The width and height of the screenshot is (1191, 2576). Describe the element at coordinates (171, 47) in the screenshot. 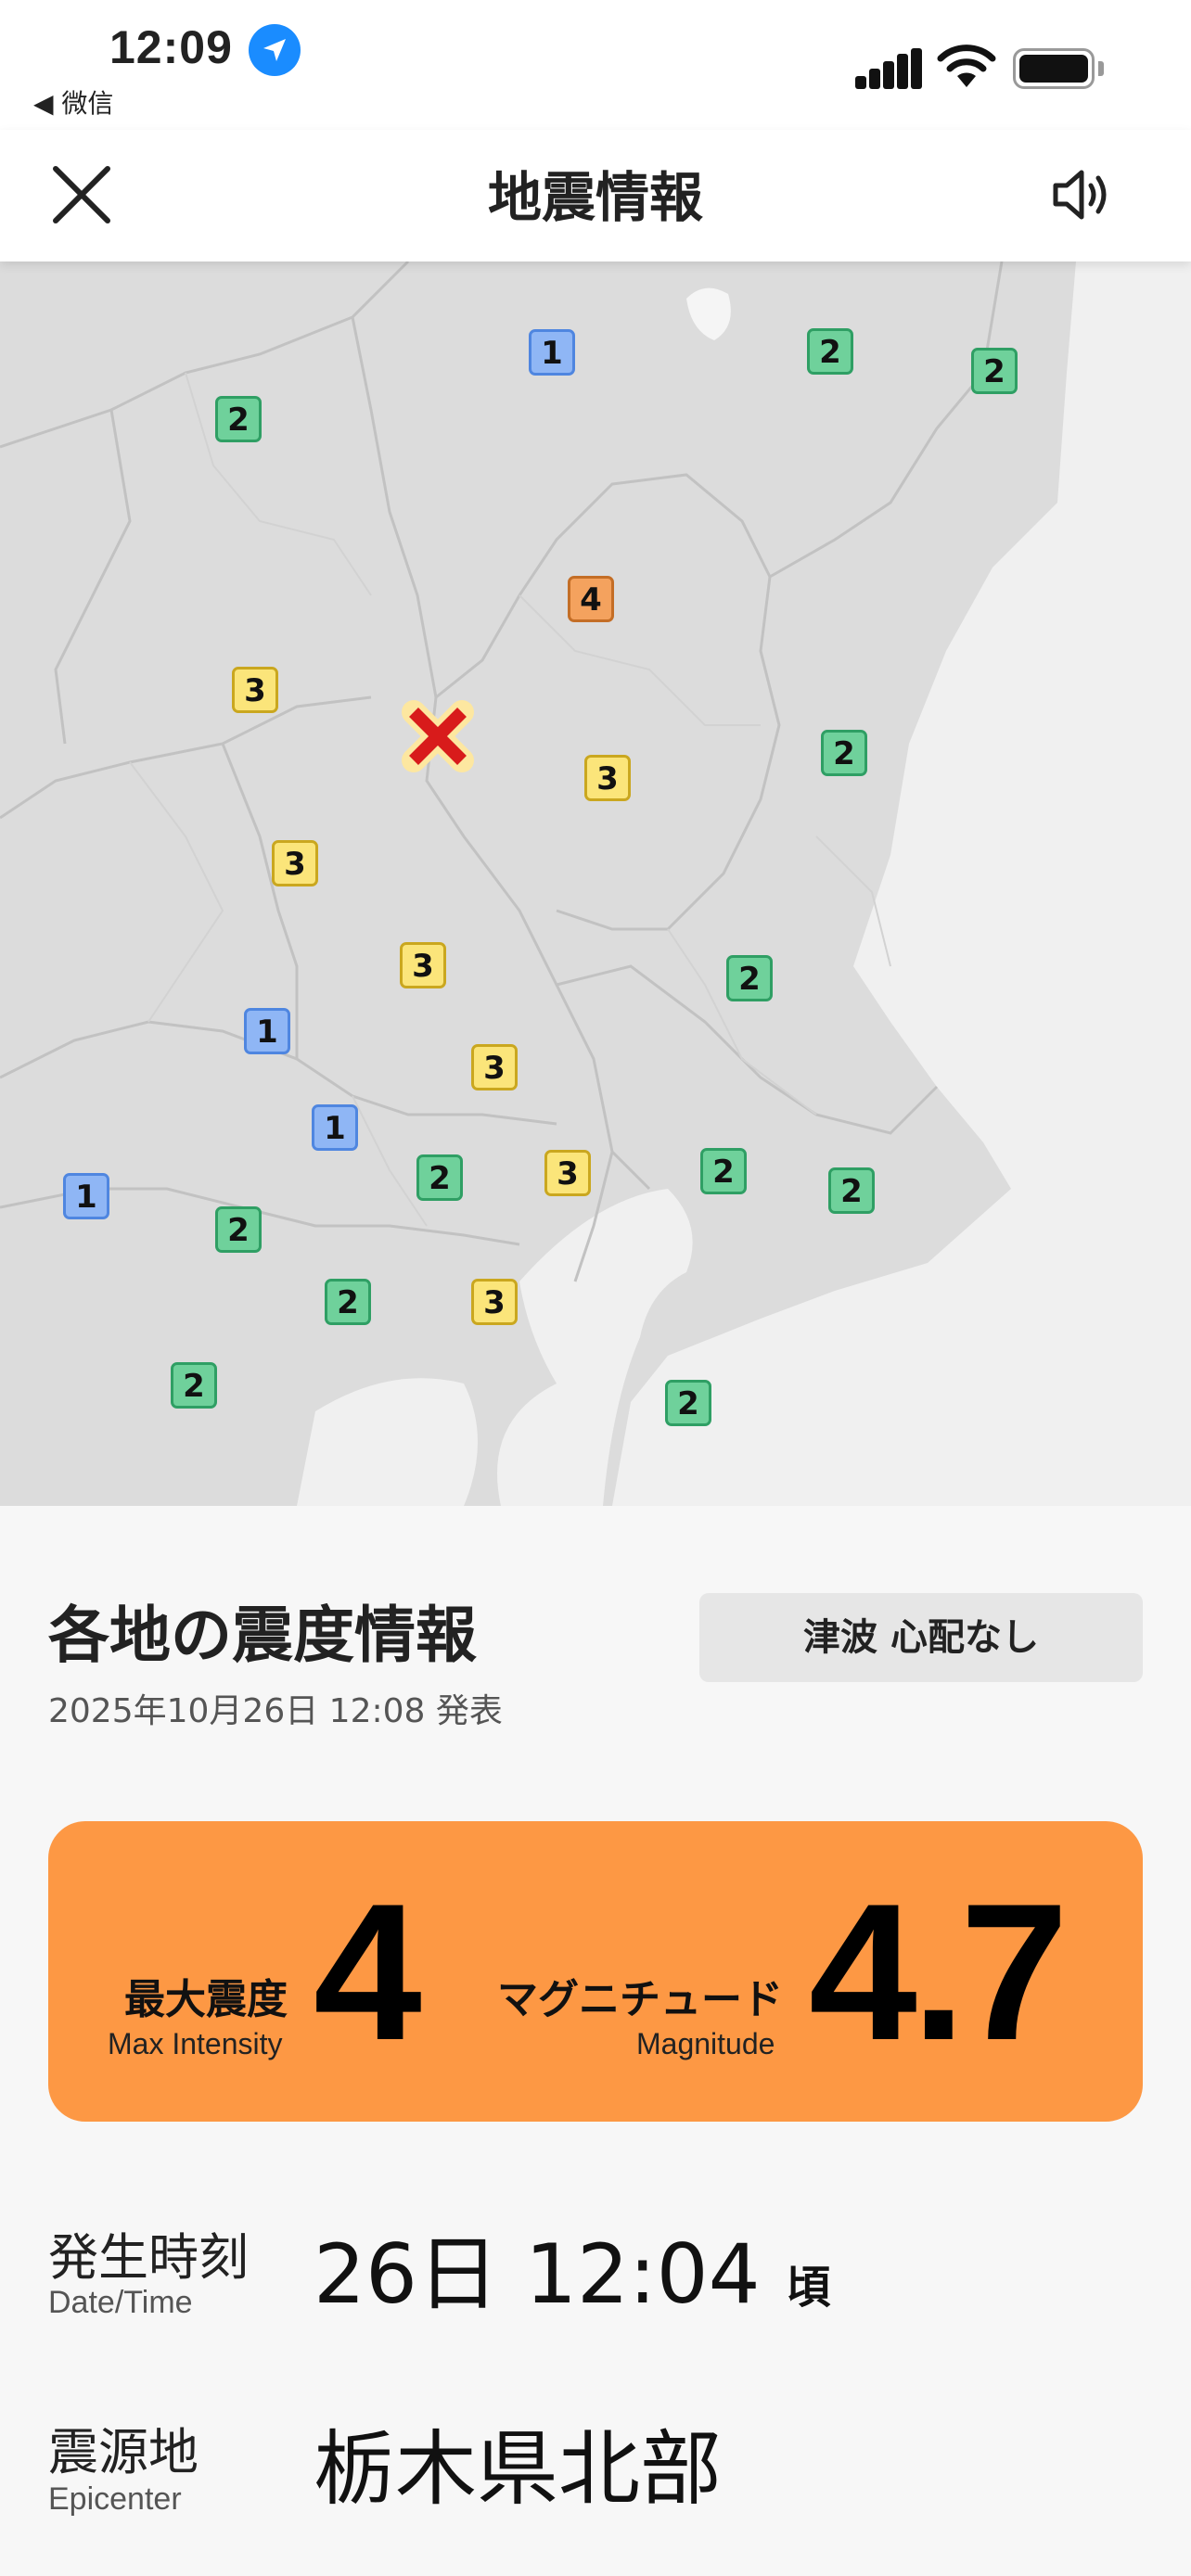

I see `status-time: 12:09` at that location.